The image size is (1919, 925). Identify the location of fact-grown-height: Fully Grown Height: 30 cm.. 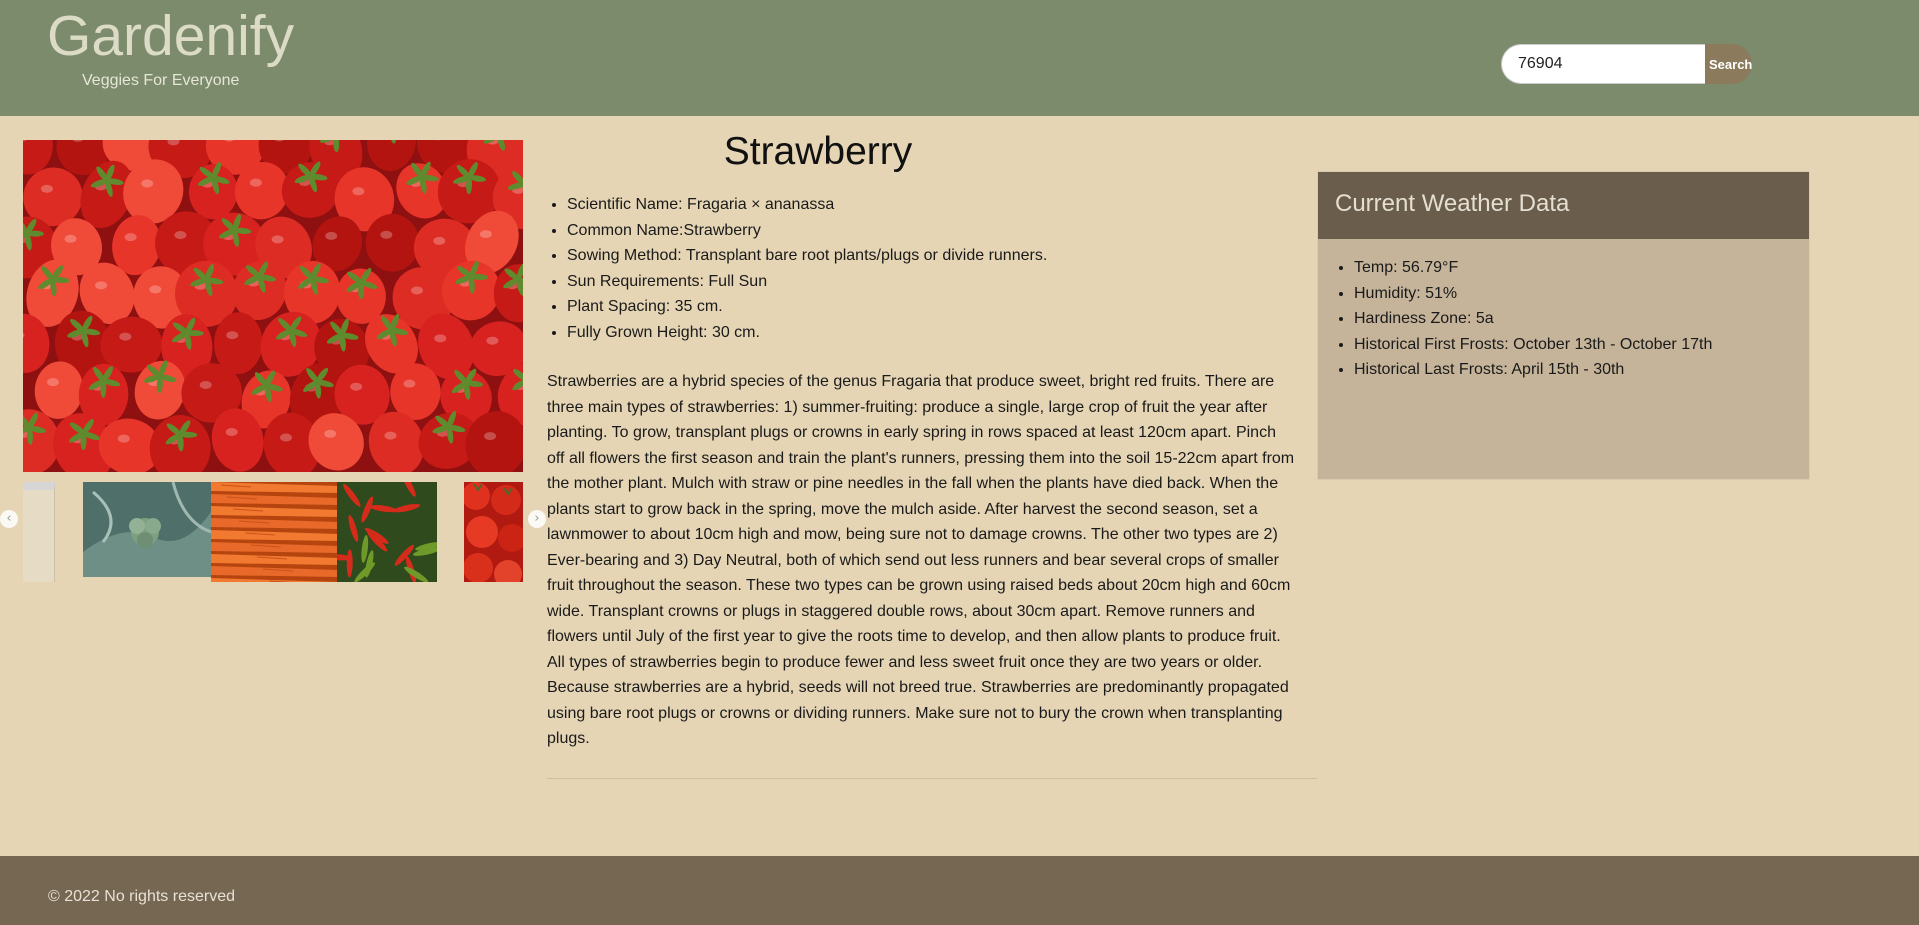
(947, 333).